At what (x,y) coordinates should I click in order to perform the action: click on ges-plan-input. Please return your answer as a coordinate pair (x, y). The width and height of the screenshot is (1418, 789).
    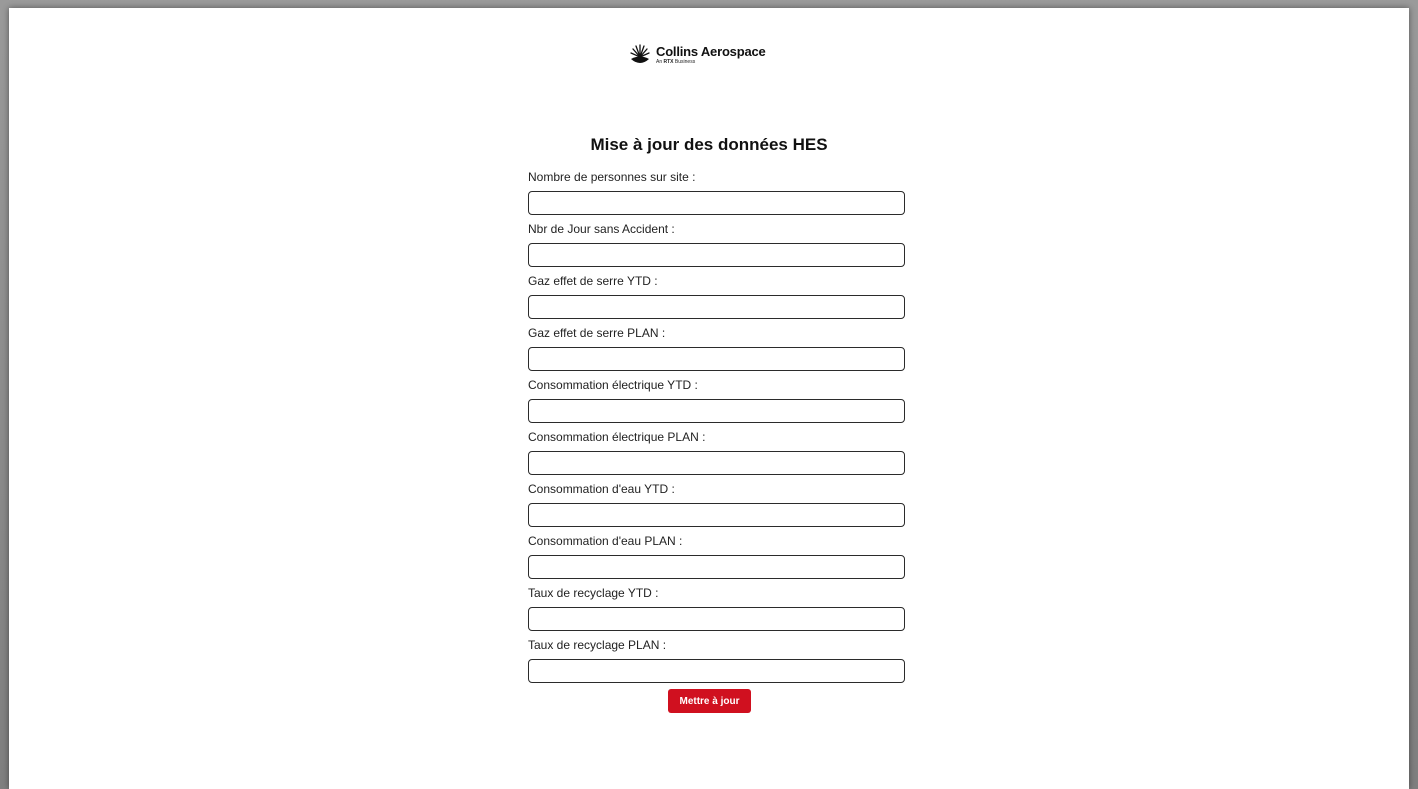
    Looking at the image, I should click on (716, 359).